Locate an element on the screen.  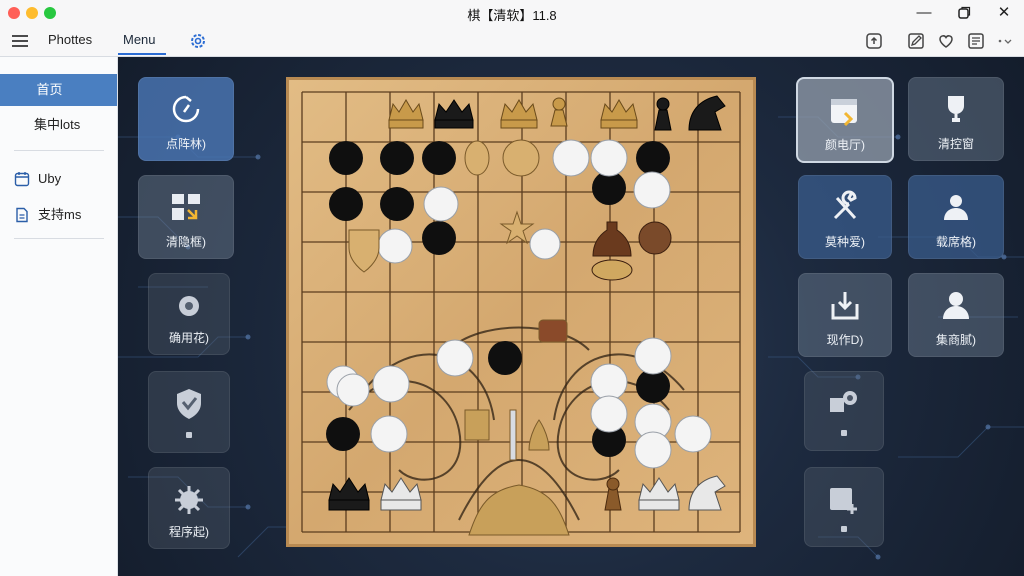
tile-settings: 确用花) is located at coordinates (189, 314).